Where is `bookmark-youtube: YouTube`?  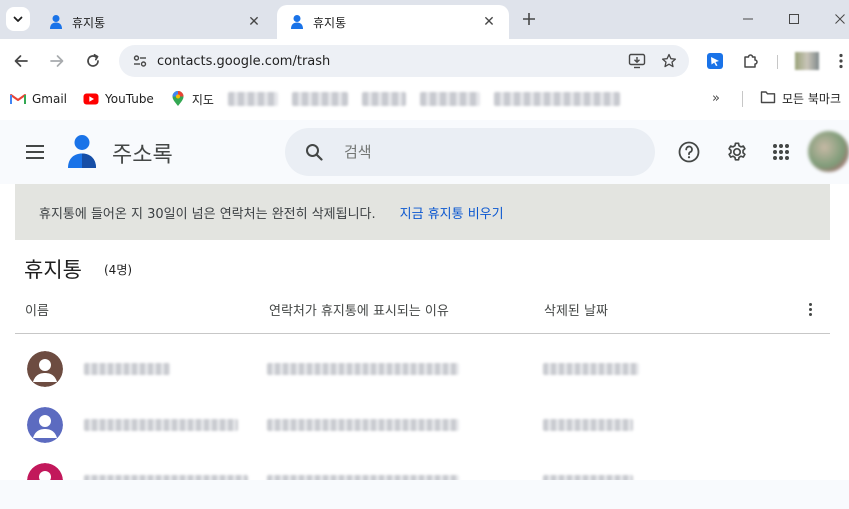
bookmark-youtube: YouTube is located at coordinates (118, 99).